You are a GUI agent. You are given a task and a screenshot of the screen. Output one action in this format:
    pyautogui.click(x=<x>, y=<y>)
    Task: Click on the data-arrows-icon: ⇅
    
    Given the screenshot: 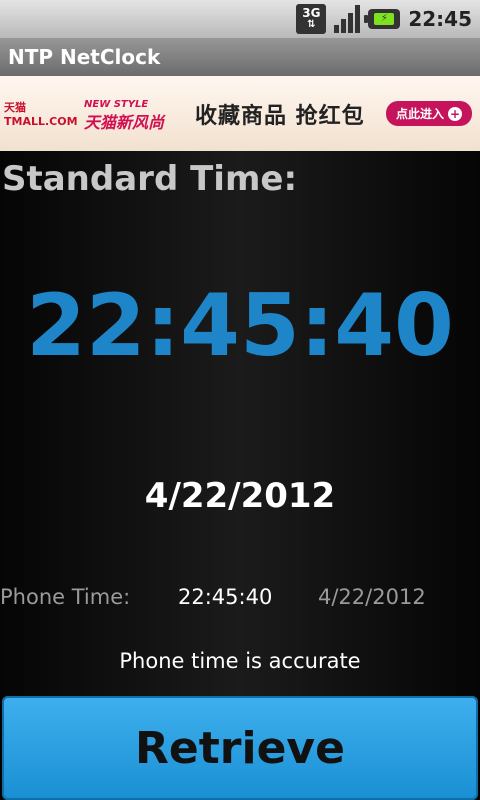 What is the action you would take?
    pyautogui.click(x=311, y=24)
    